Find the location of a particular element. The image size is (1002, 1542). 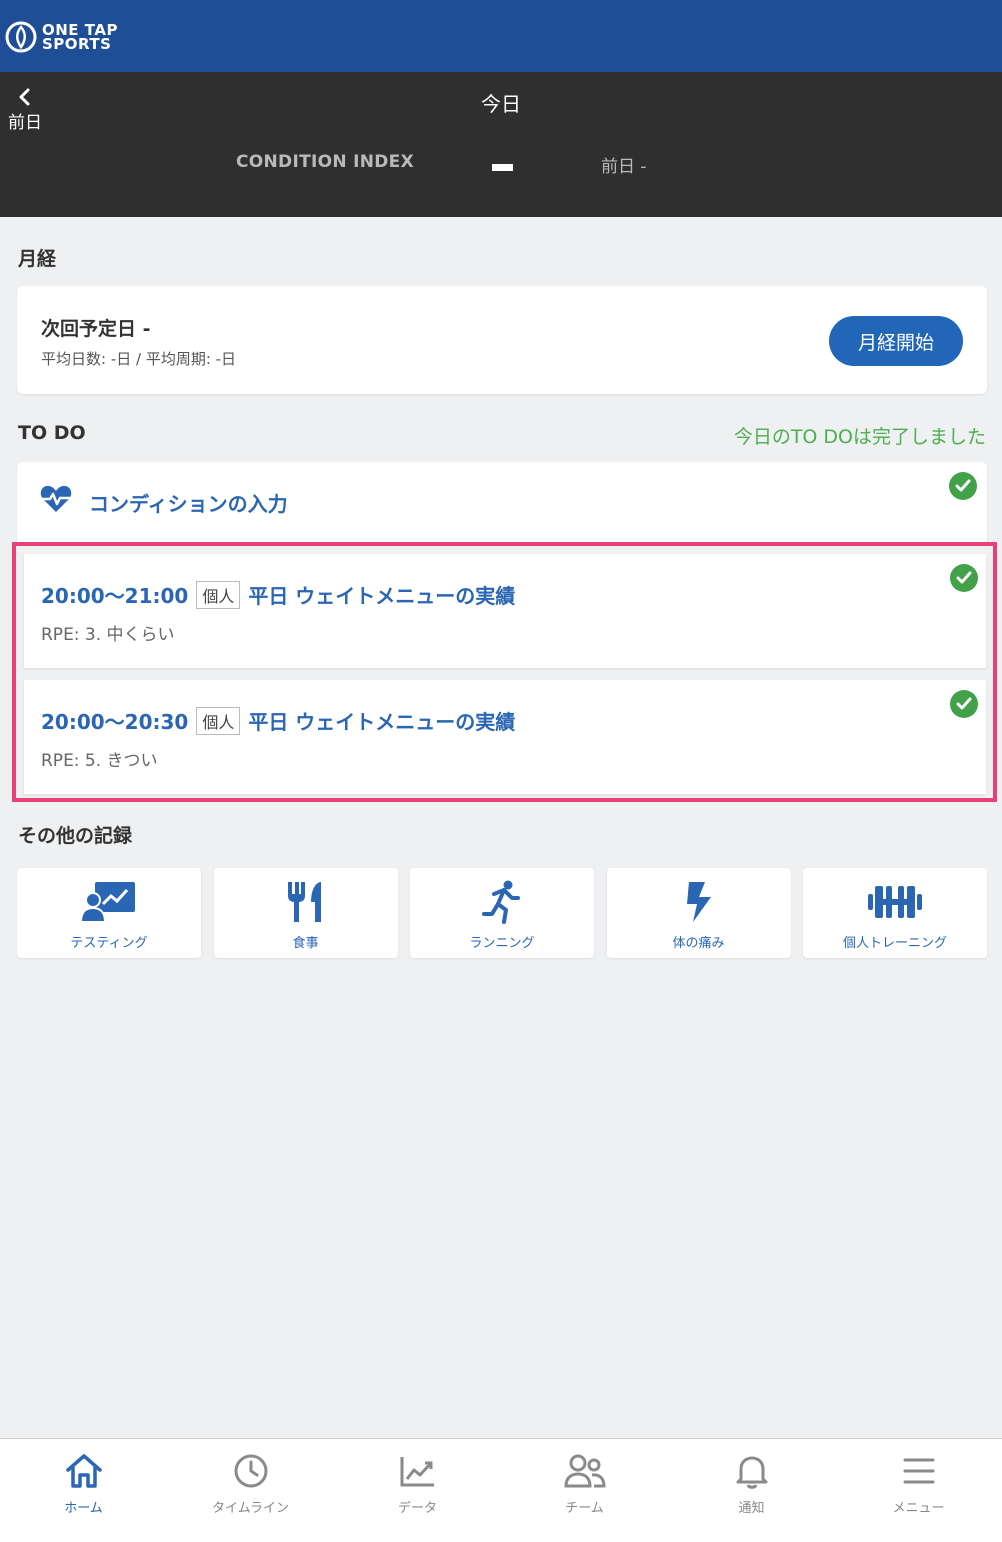

training-time: 20:00〜21:00 is located at coordinates (115, 596).